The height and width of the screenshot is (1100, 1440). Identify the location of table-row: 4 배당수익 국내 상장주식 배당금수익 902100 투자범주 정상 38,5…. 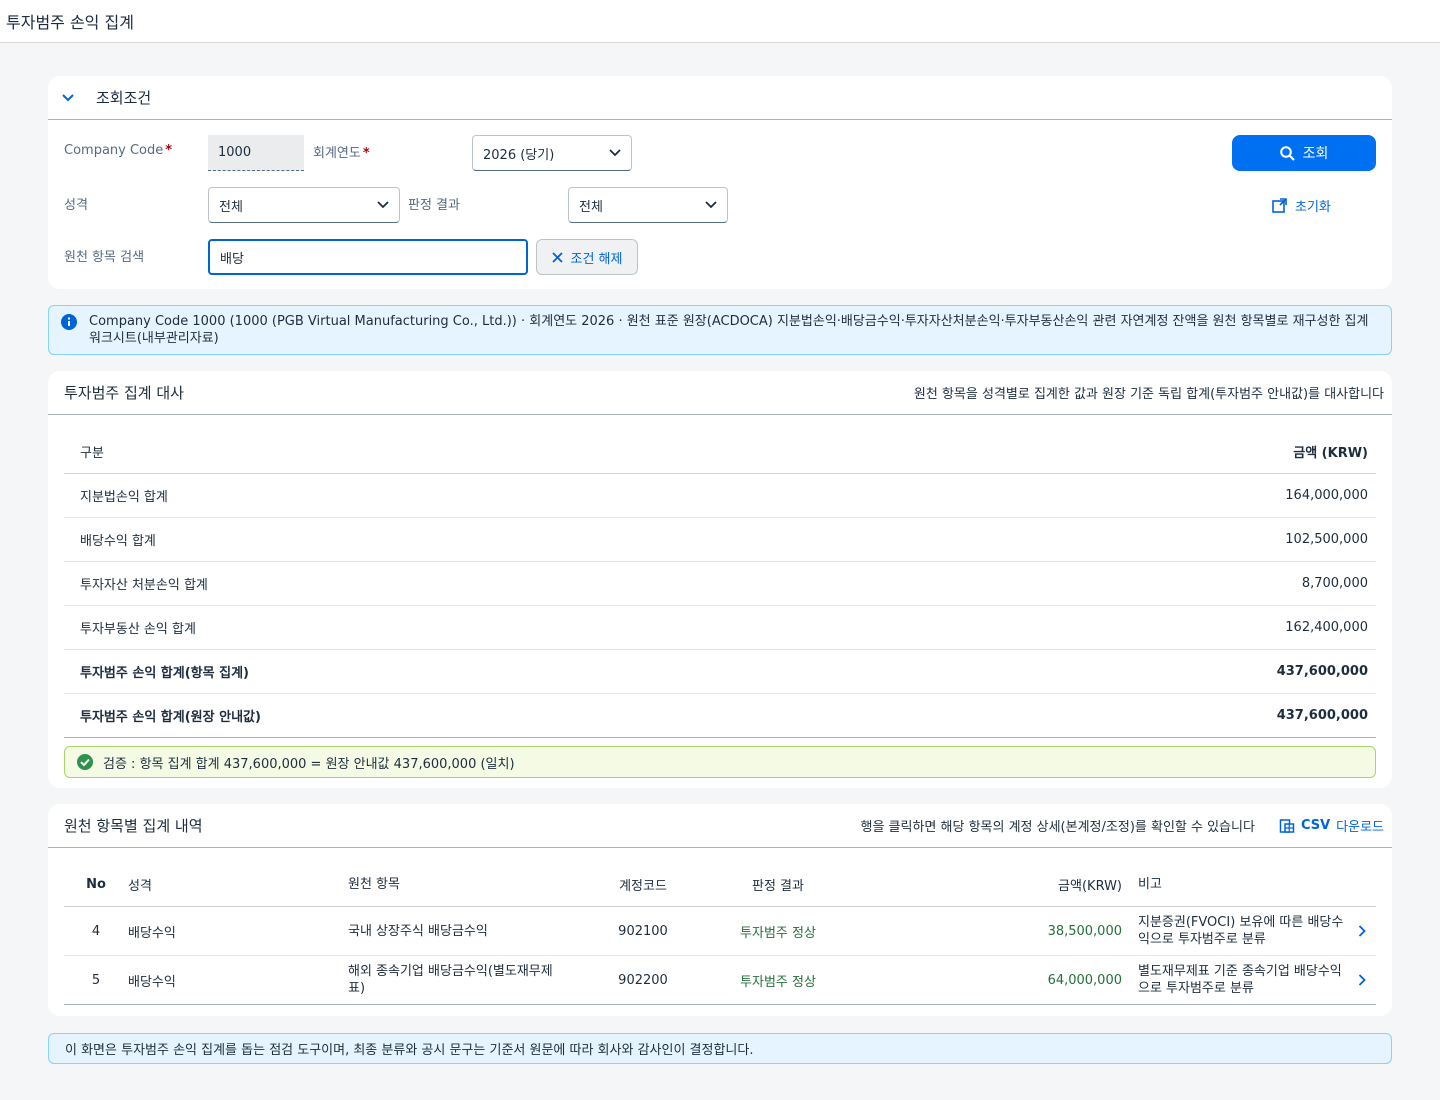
(720, 931).